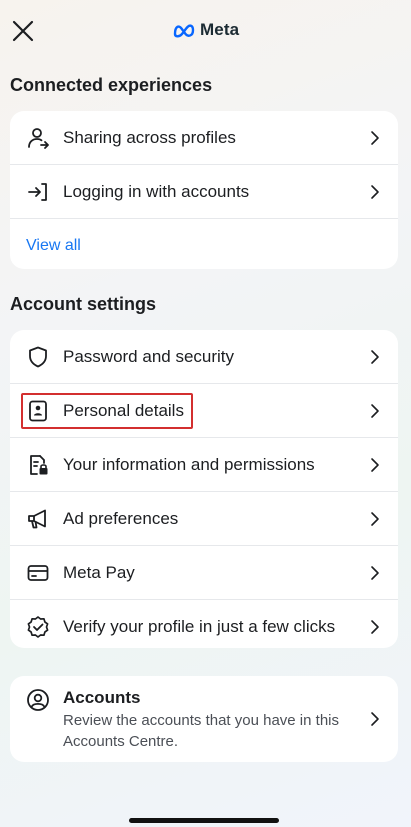 The height and width of the screenshot is (827, 411). What do you see at coordinates (121, 518) in the screenshot?
I see `ad-preferences-label: Ad preferences` at bounding box center [121, 518].